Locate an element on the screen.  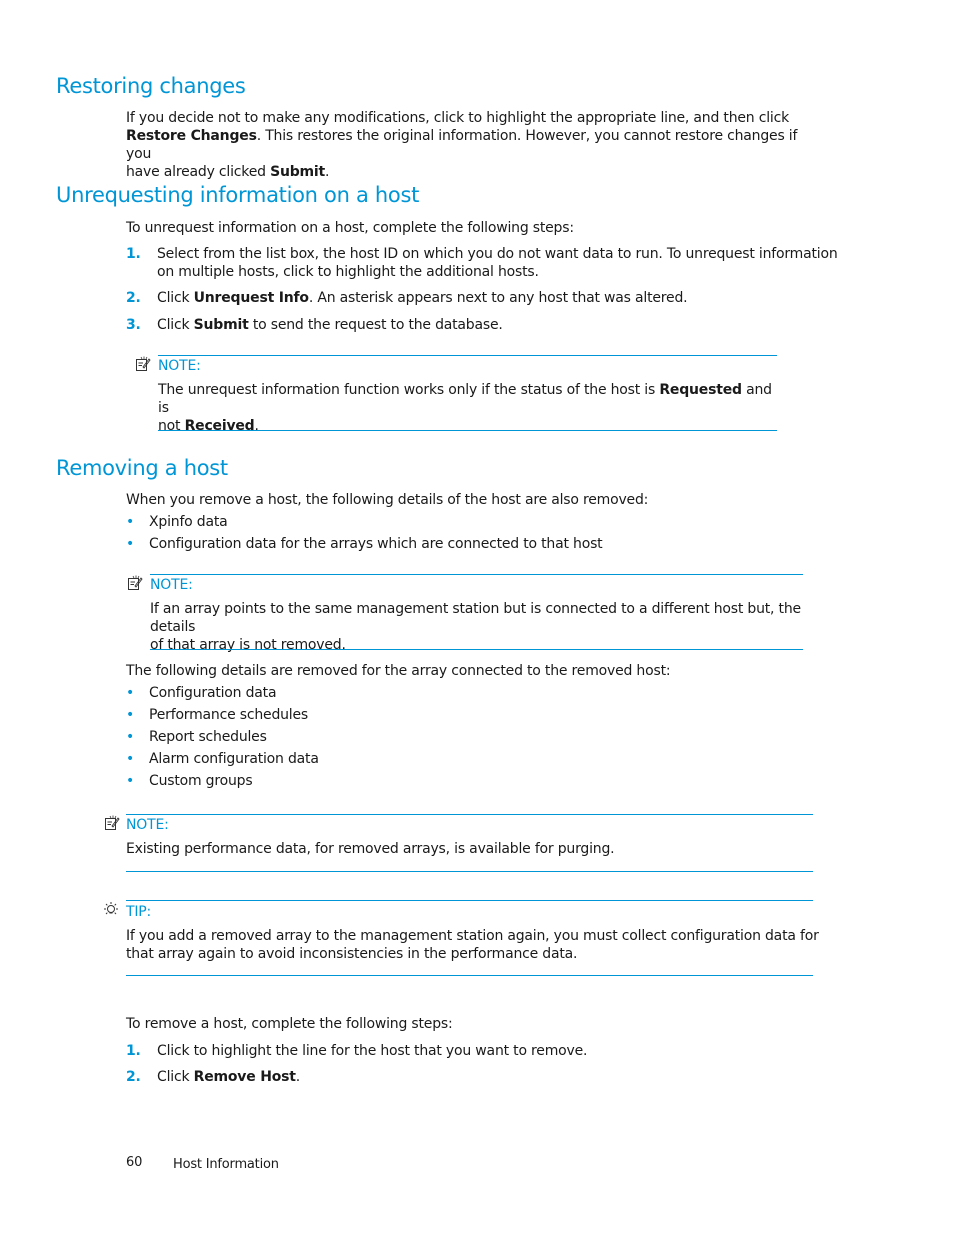
heading-unrequesting: Unrequesting information on a host is located at coordinates (238, 195).